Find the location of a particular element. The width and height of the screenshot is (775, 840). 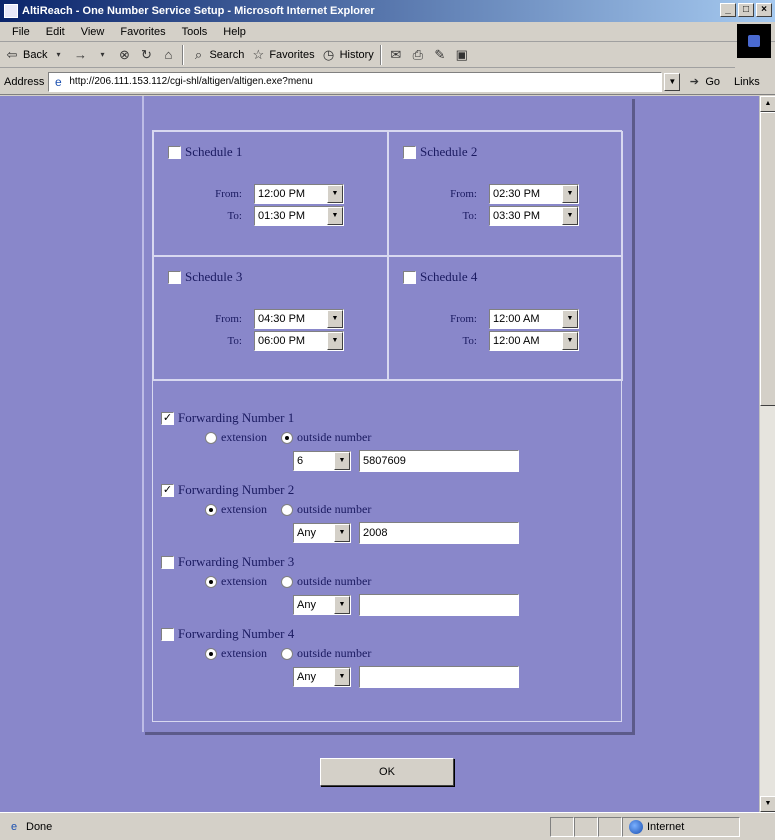

refresh-icon: ↻ is located at coordinates (146, 55).